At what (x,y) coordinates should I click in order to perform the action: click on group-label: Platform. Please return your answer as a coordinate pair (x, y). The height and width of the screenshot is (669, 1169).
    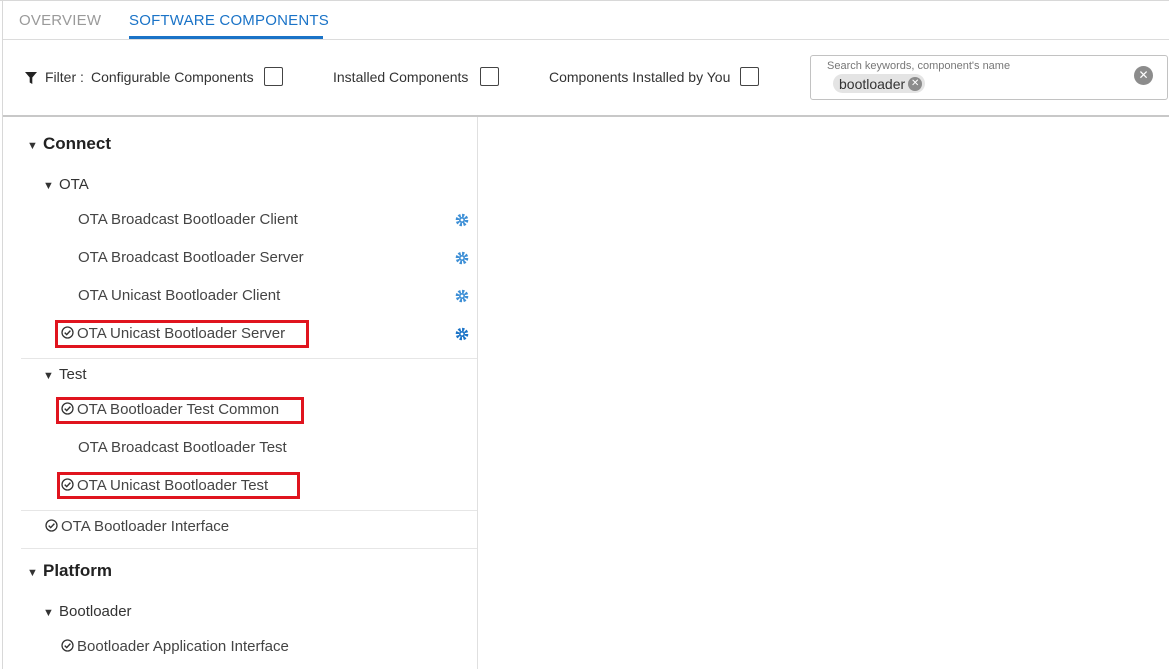
    Looking at the image, I should click on (77, 570).